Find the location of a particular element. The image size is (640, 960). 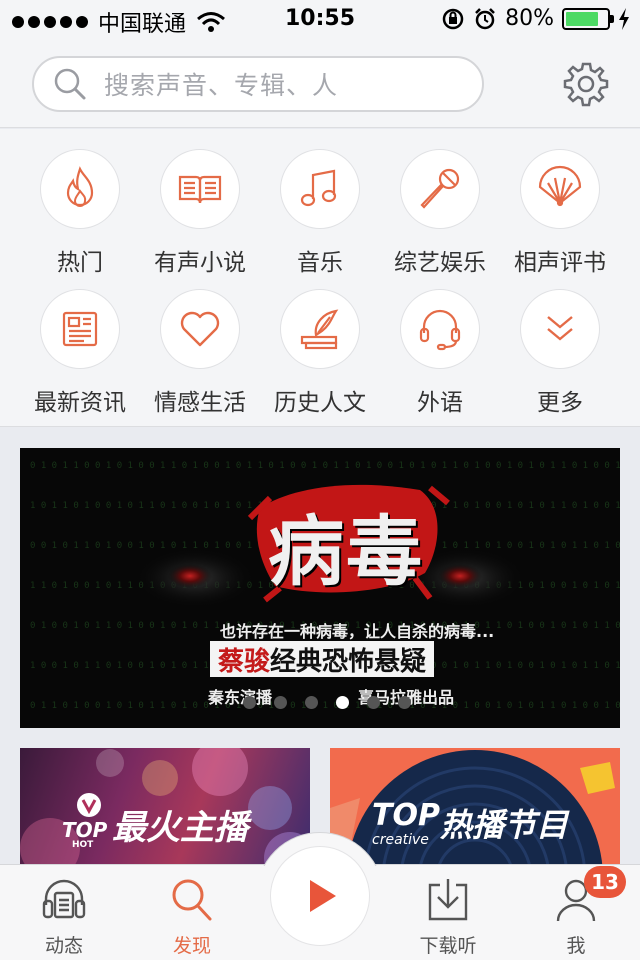

top-anchors-card: TOP HOT 最火主播 is located at coordinates (165, 808).